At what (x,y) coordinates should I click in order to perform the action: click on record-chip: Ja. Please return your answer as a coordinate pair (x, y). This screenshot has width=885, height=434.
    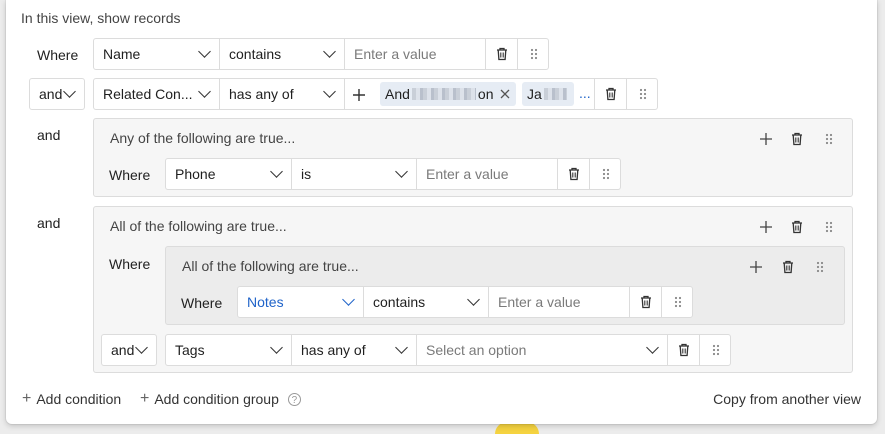
    Looking at the image, I should click on (548, 94).